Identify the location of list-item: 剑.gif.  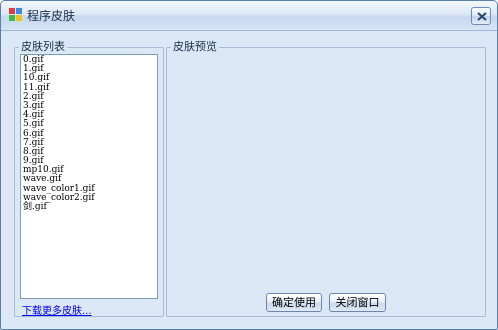
(89, 207).